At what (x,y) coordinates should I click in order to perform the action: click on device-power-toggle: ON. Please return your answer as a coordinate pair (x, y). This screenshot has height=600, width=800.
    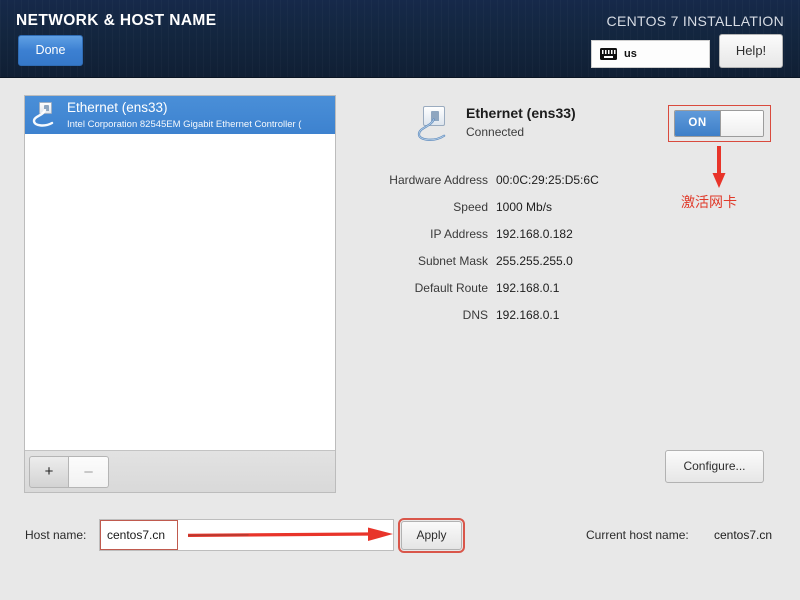
    Looking at the image, I should click on (719, 123).